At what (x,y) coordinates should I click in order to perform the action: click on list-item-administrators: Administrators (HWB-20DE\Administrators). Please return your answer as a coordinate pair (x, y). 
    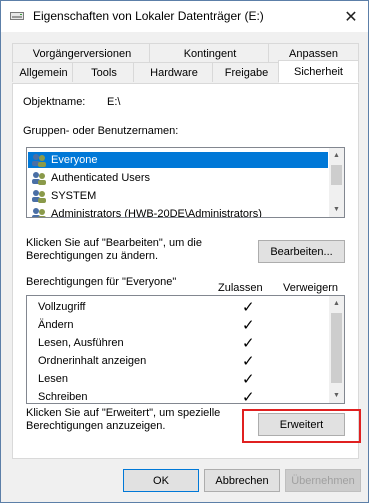
    Looking at the image, I should click on (178, 211).